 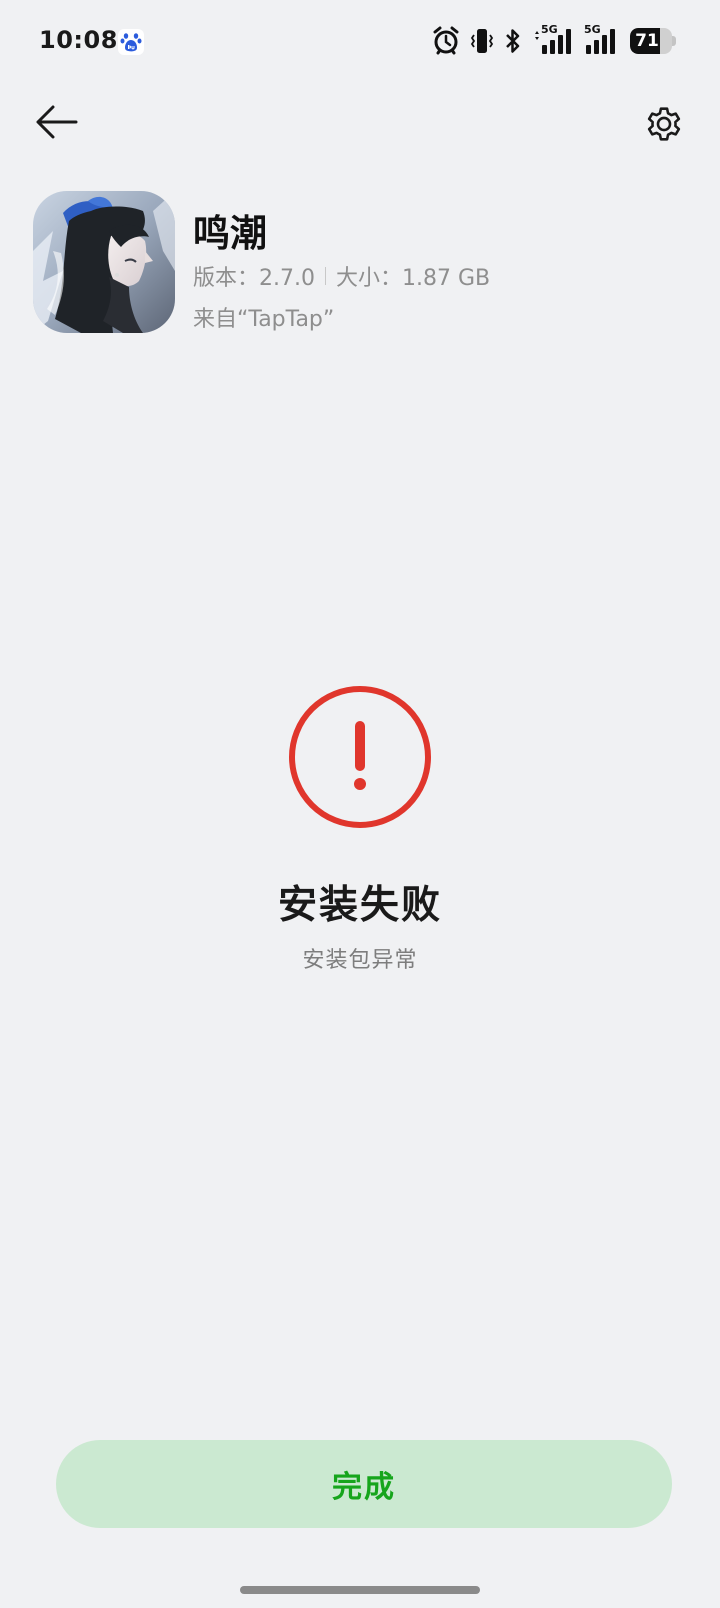 I want to click on settings-button, so click(x=664, y=124).